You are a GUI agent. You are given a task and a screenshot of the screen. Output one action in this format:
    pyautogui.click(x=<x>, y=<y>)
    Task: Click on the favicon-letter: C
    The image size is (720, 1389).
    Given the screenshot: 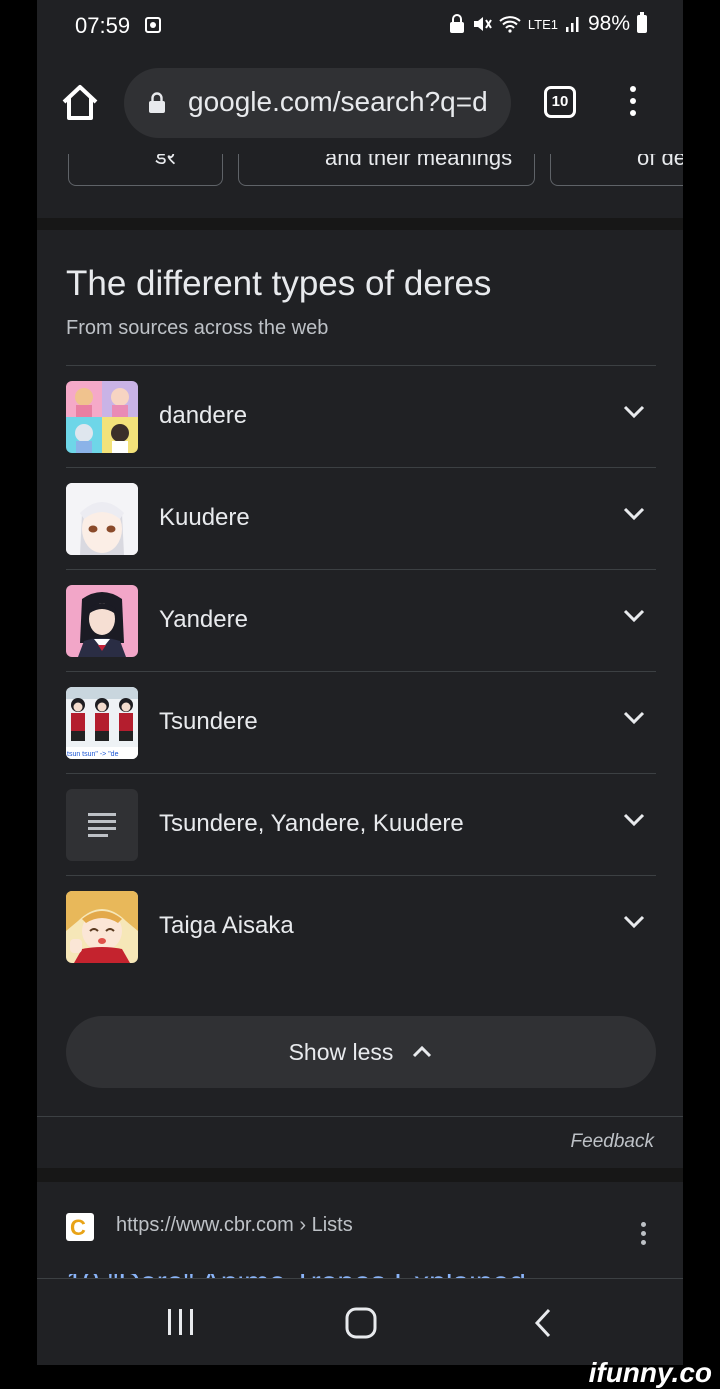 What is the action you would take?
    pyautogui.click(x=78, y=1227)
    